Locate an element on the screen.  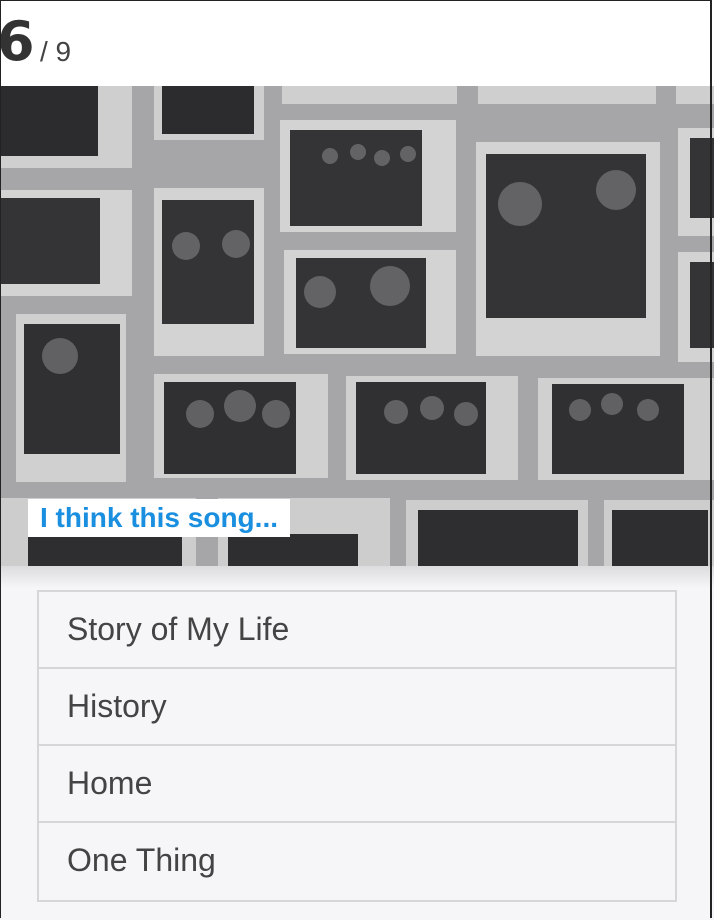
answer-option: History is located at coordinates (357, 707).